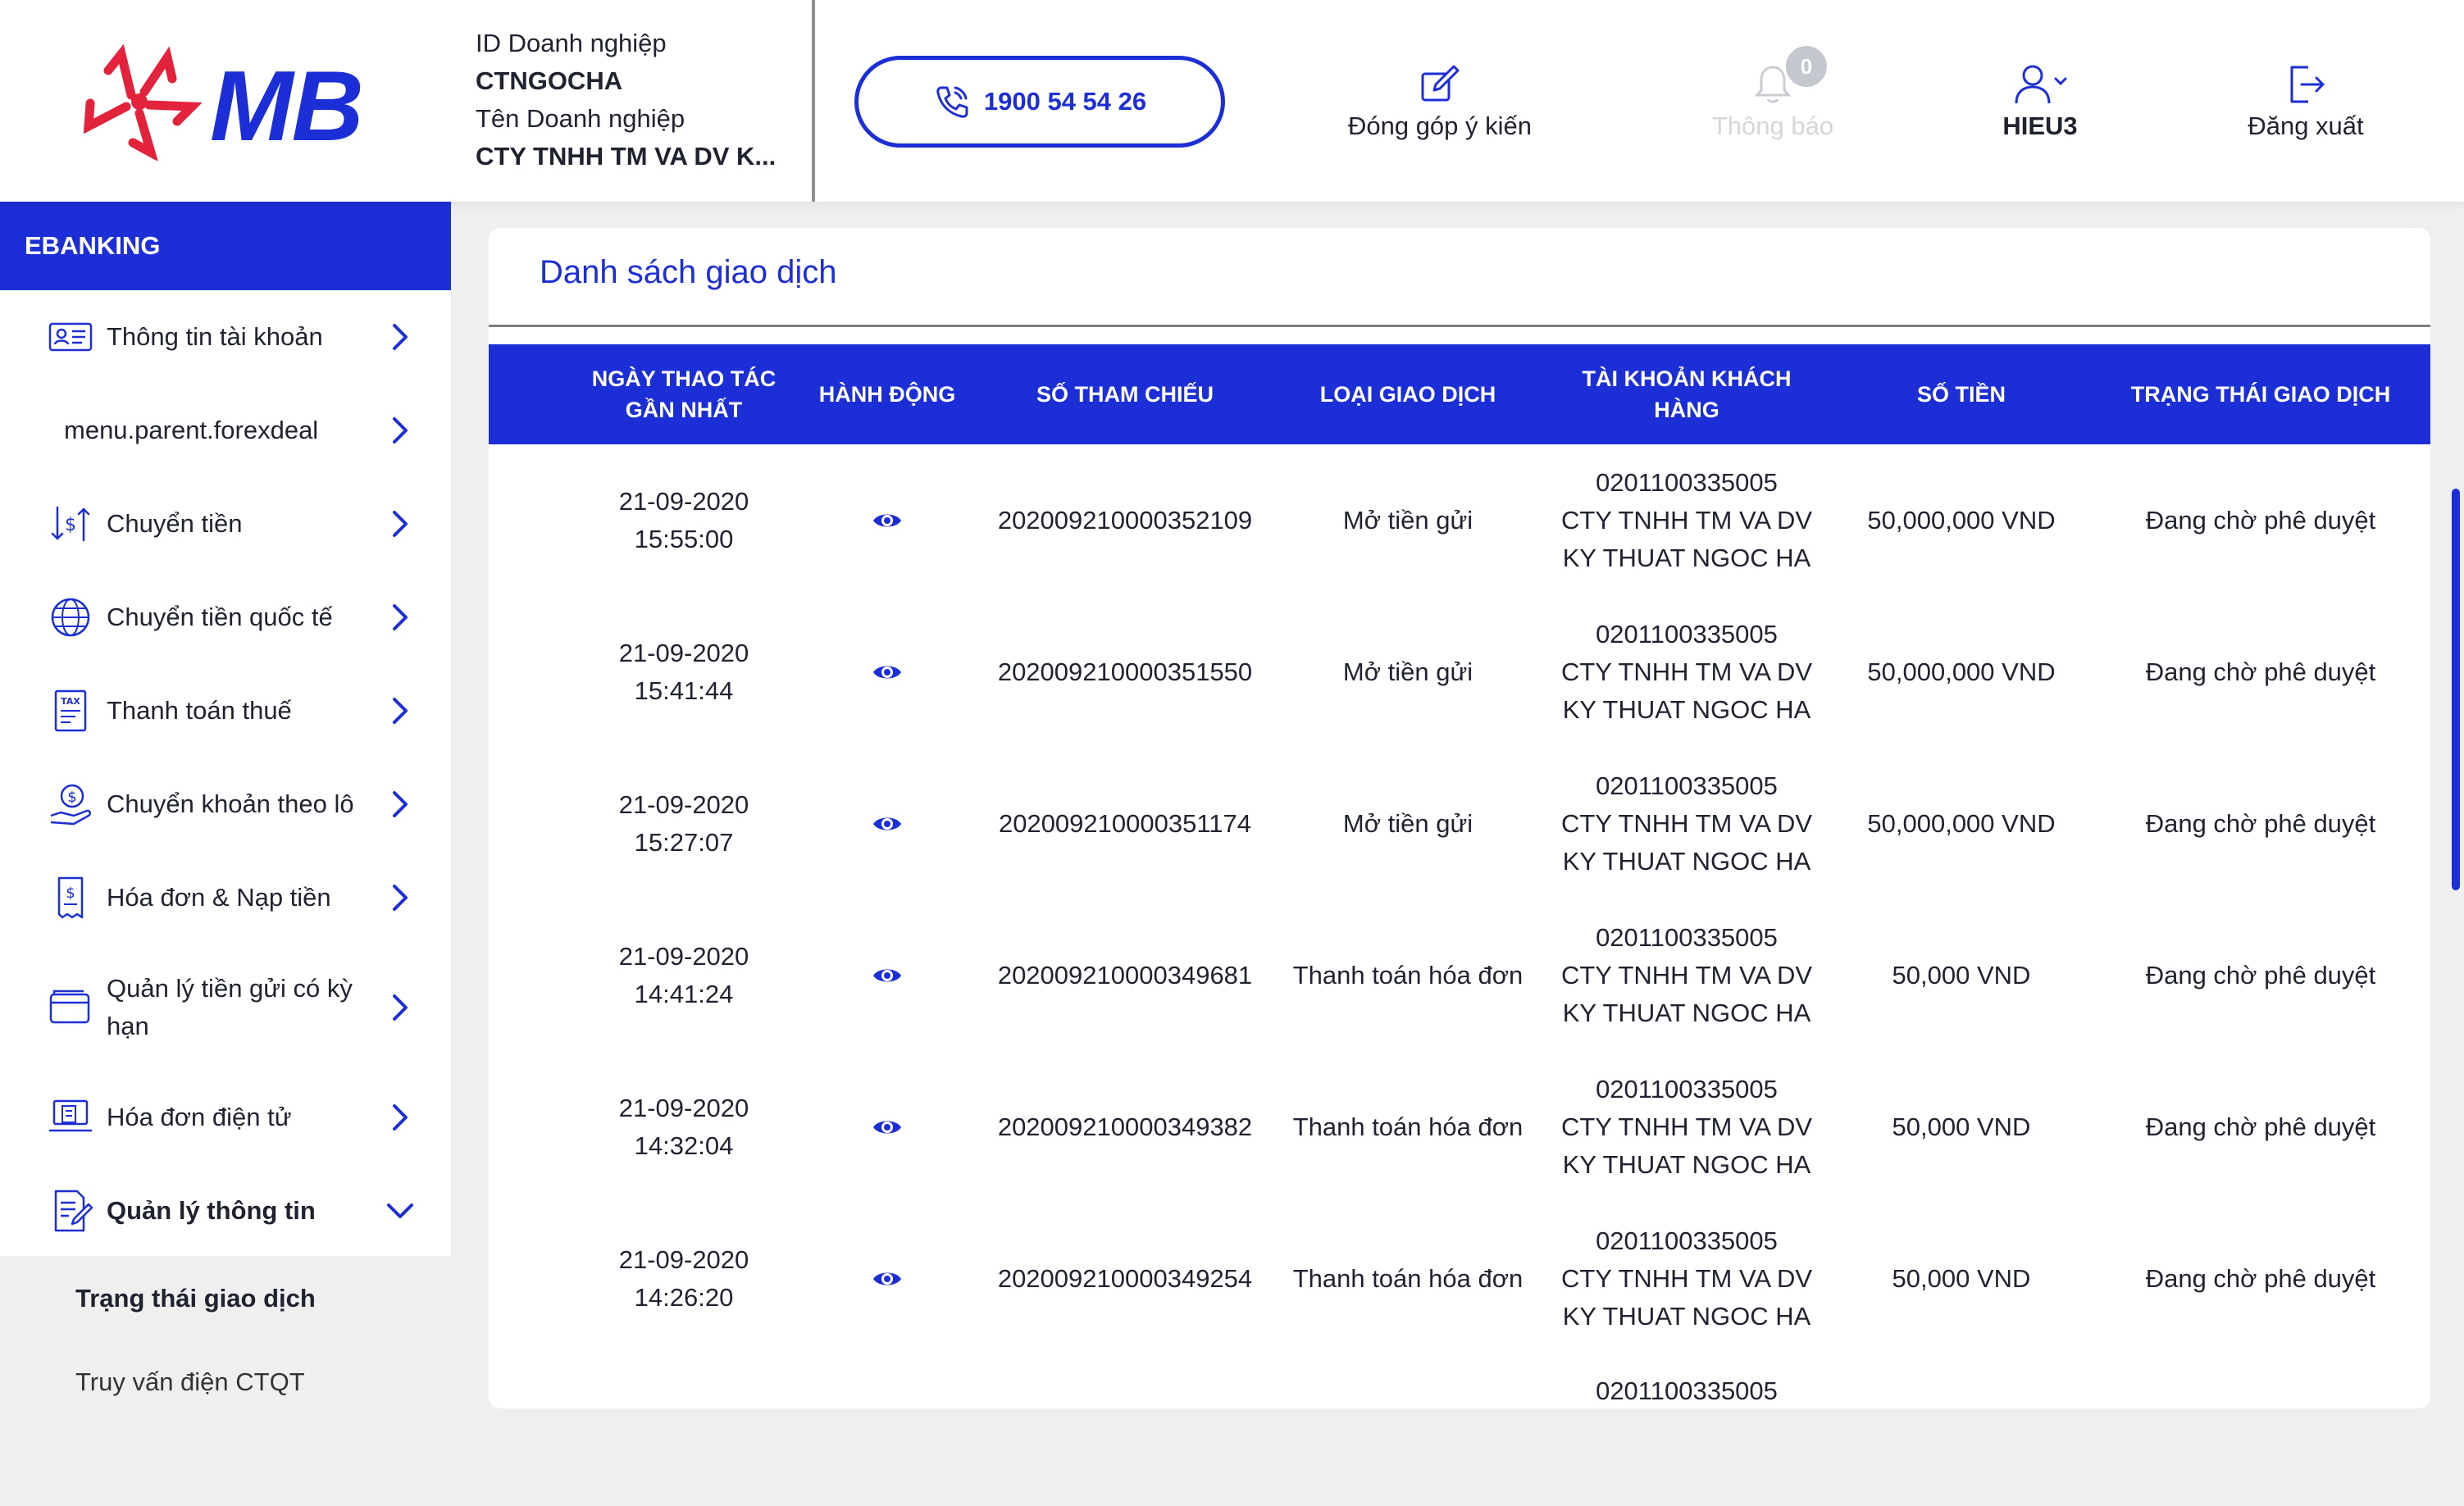 The height and width of the screenshot is (1506, 2464). I want to click on sidebar-item-info-management: Quản lý thông tin, so click(225, 1211).